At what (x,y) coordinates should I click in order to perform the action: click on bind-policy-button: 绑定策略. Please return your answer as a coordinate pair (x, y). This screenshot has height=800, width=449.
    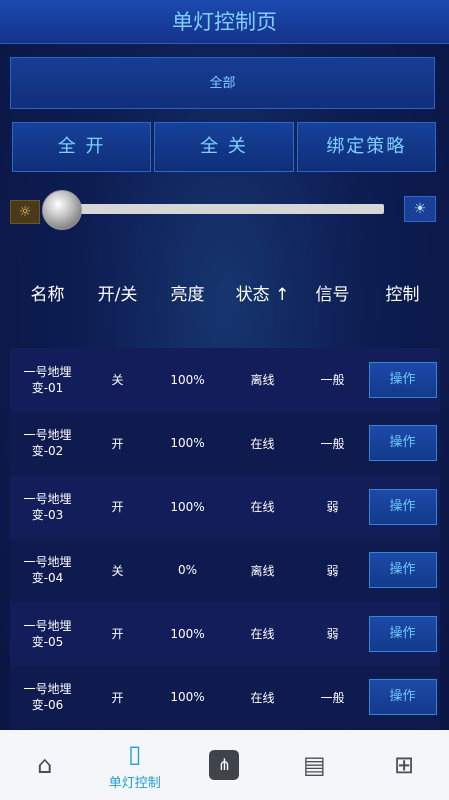
    Looking at the image, I should click on (366, 147).